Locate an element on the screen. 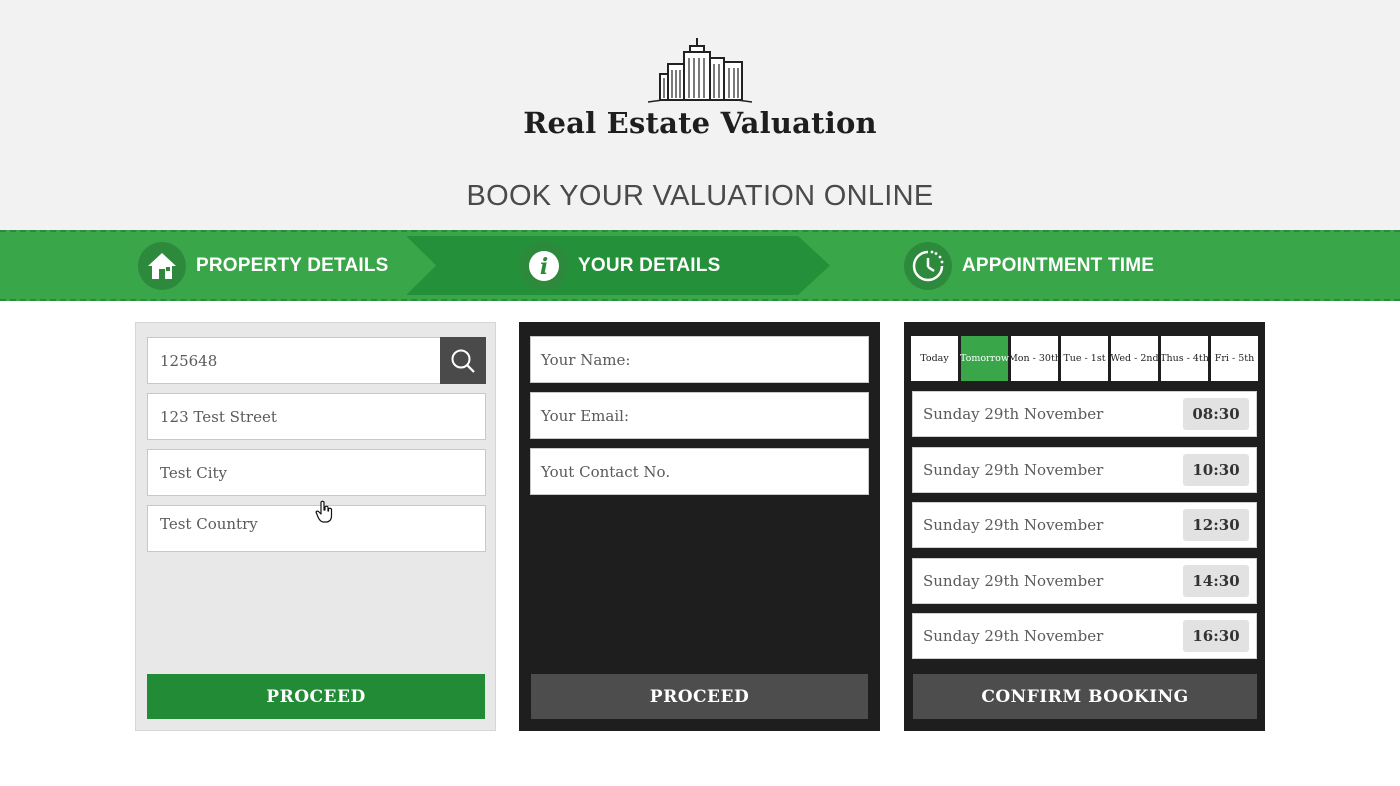 The image size is (1400, 786). slot-time: 14:30 is located at coordinates (1216, 581).